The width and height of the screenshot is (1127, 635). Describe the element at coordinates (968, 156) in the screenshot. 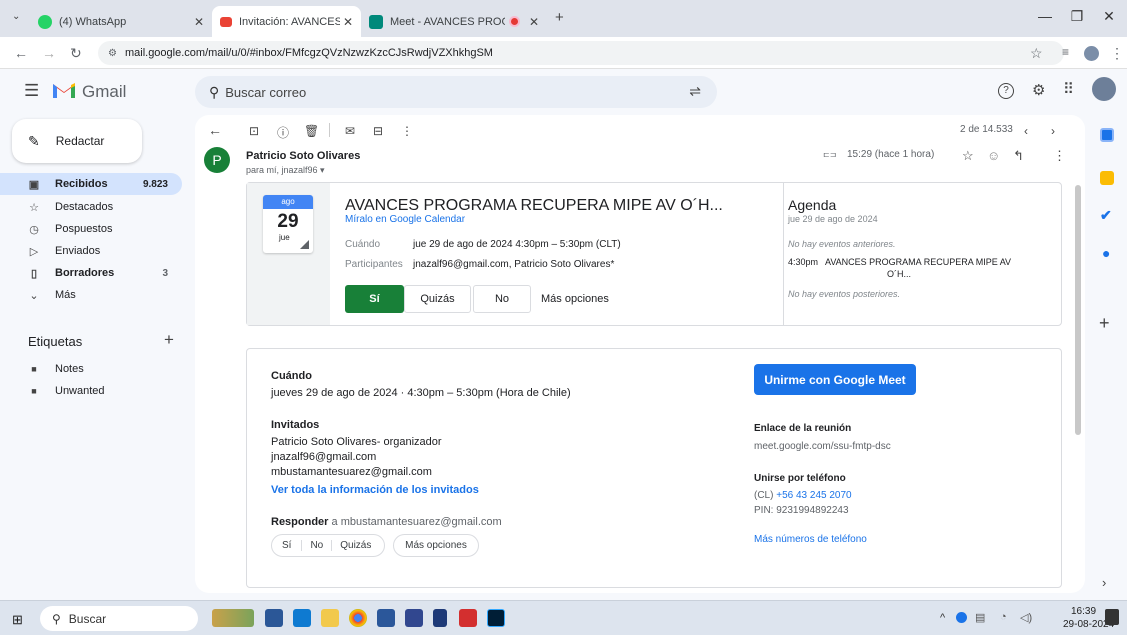

I see `star-message-icon: ☆` at that location.